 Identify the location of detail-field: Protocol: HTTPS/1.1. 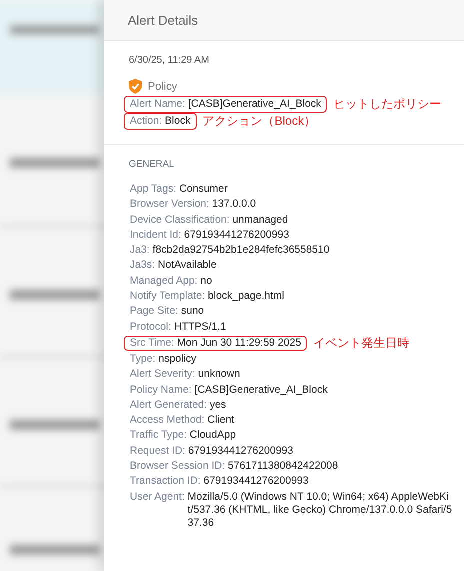
(178, 327).